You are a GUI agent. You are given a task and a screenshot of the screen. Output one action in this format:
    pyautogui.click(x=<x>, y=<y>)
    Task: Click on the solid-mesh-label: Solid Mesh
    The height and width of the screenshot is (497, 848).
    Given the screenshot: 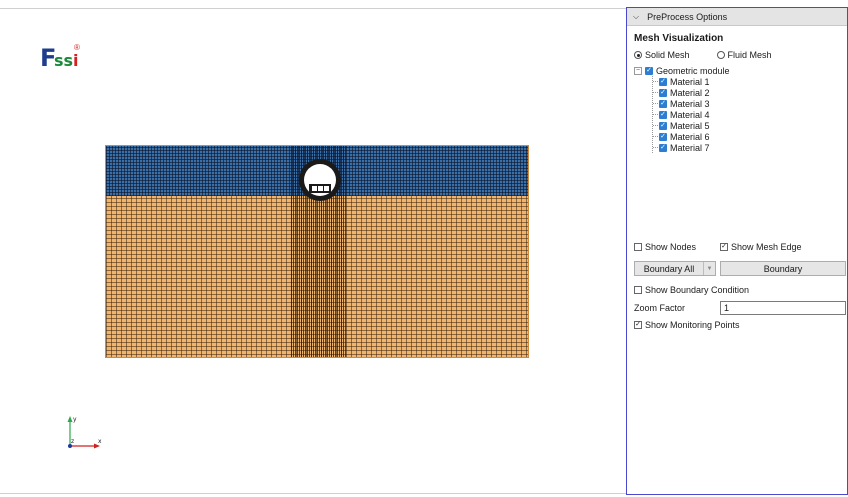 What is the action you would take?
    pyautogui.click(x=667, y=55)
    